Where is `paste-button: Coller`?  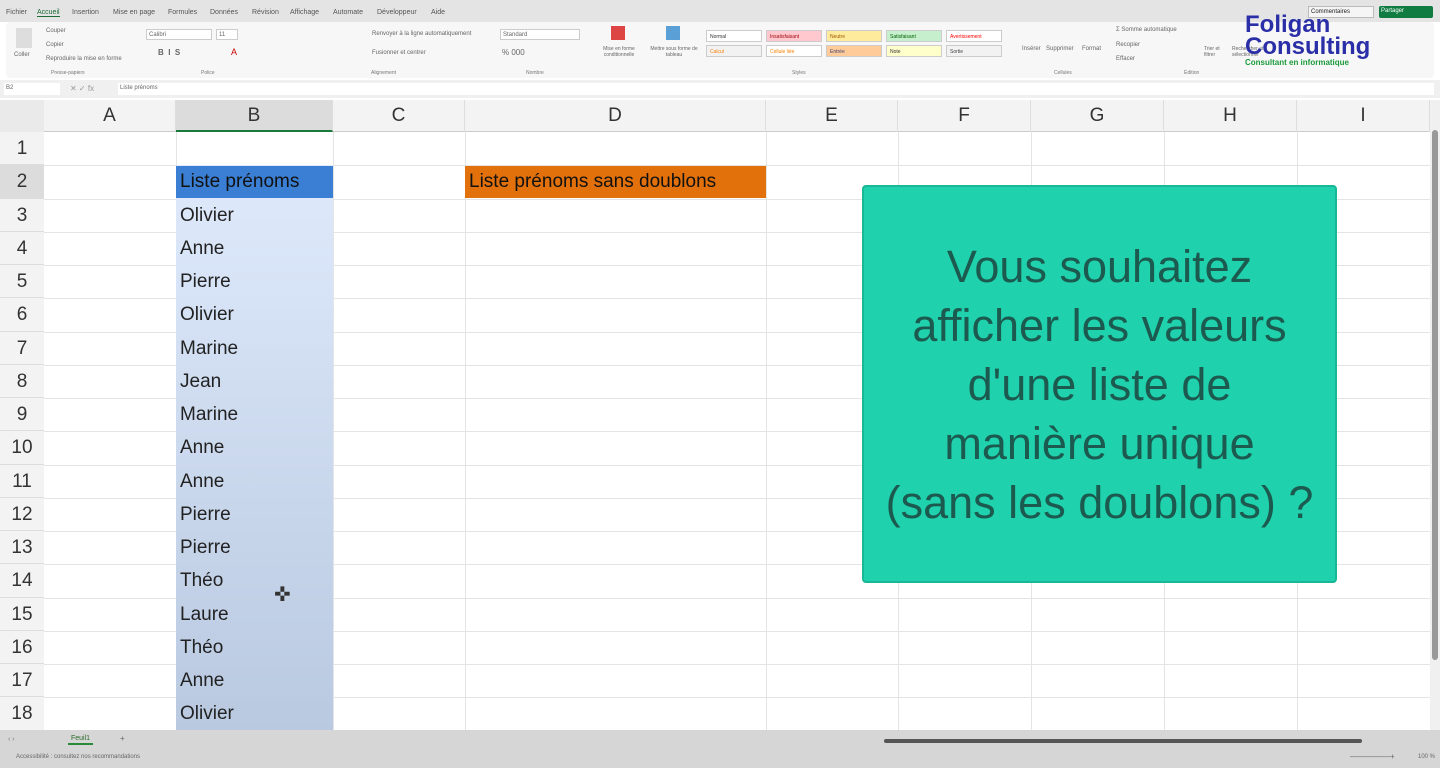 paste-button: Coller is located at coordinates (22, 55).